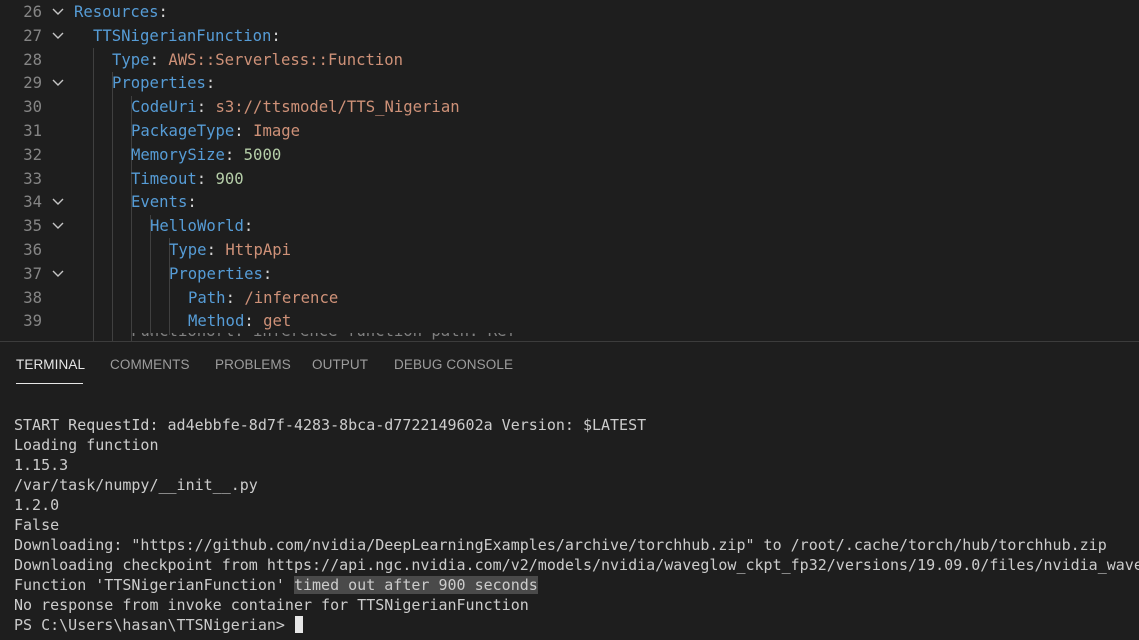 The height and width of the screenshot is (640, 1139). What do you see at coordinates (569, 202) in the screenshot?
I see `code-line: 34 Events:` at bounding box center [569, 202].